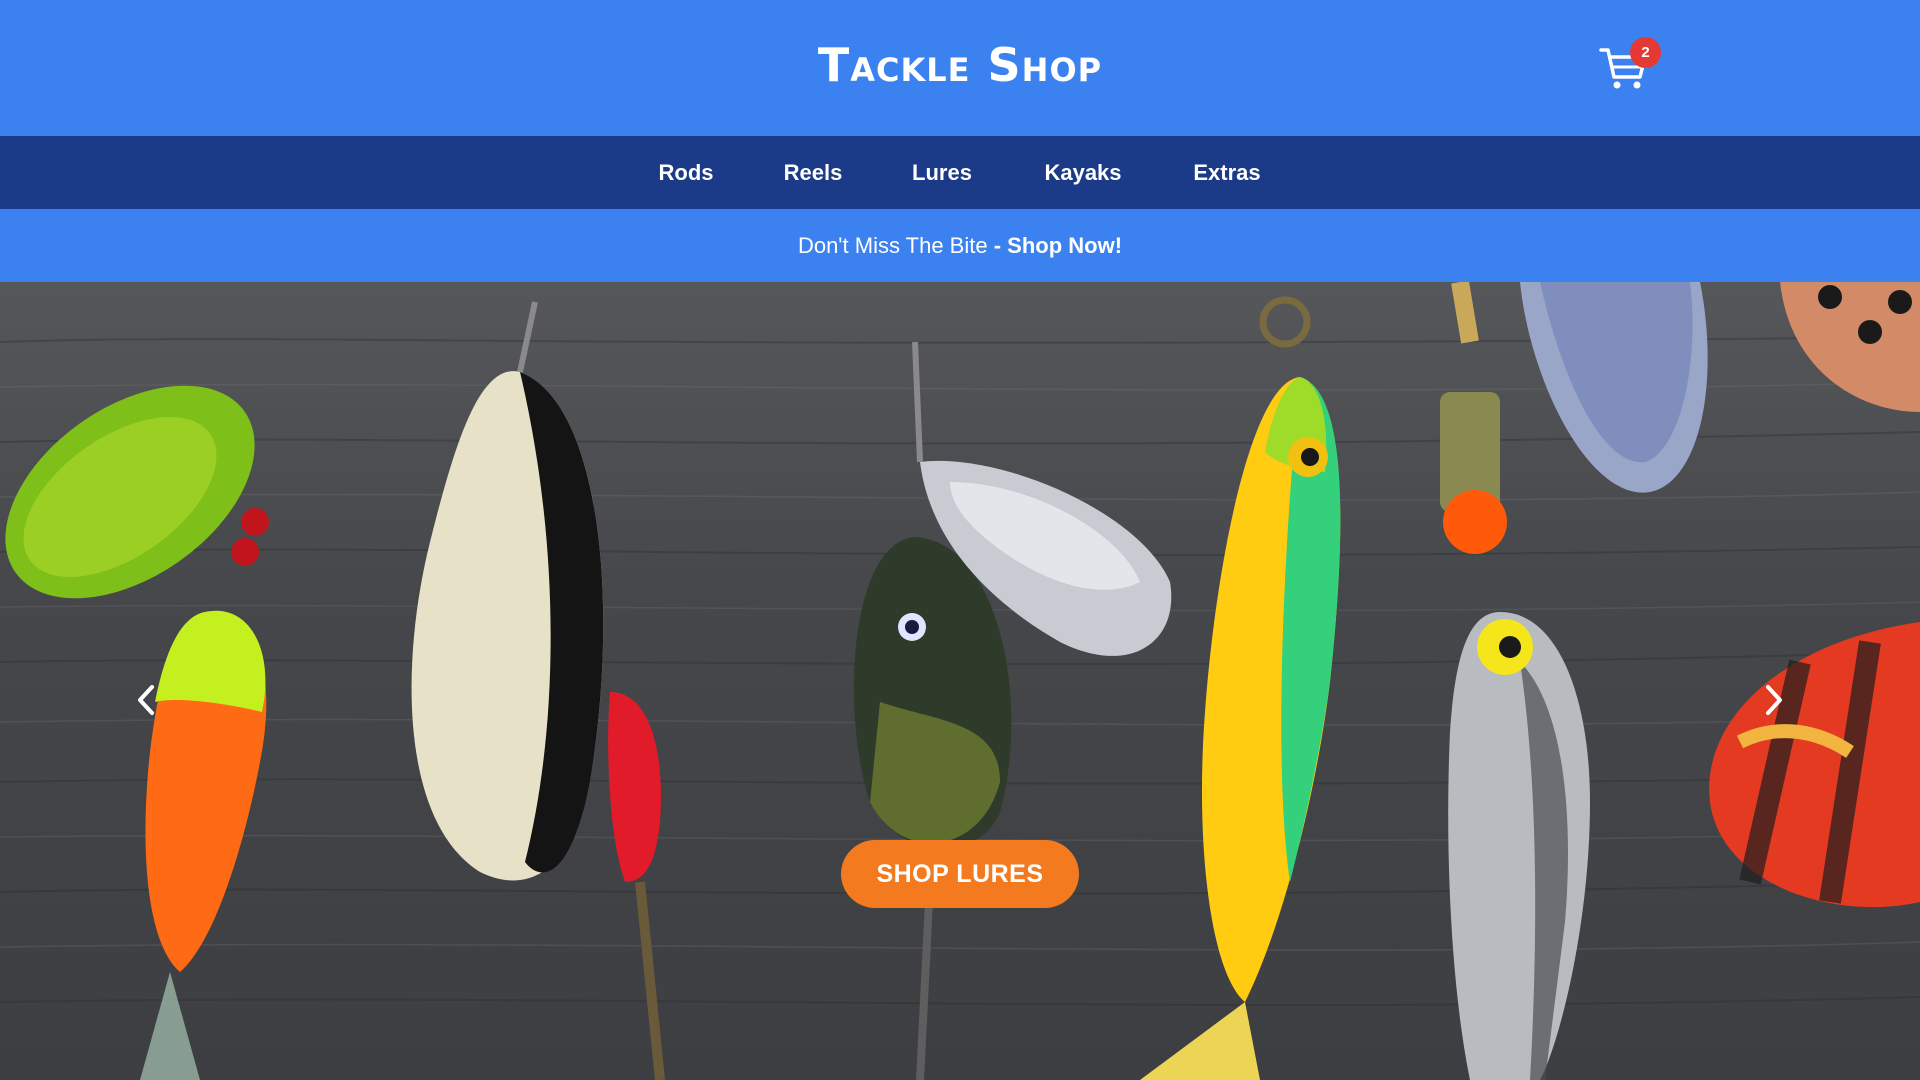 This screenshot has height=1080, width=1920. Describe the element at coordinates (1623, 72) in the screenshot. I see `shopping-cart-icon` at that location.